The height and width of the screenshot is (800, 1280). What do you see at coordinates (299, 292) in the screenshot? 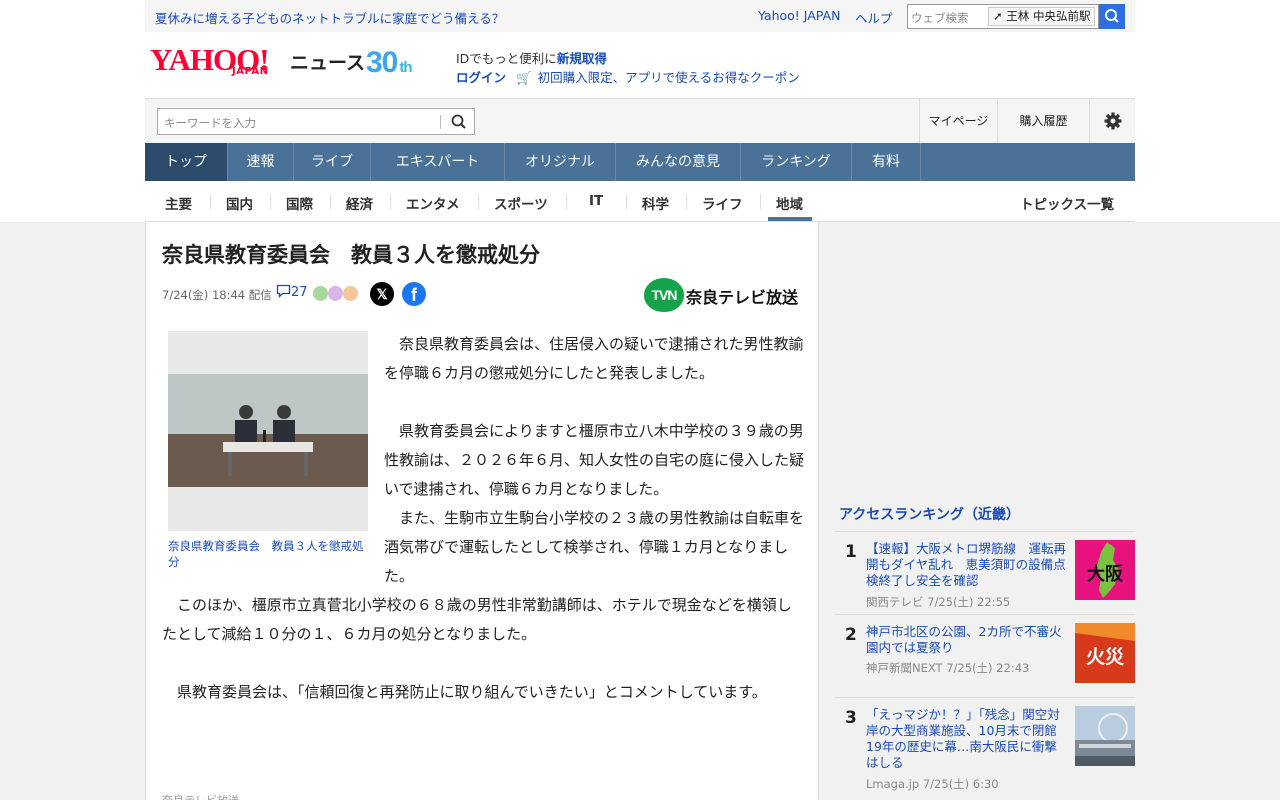
I see `comment-count: 27` at bounding box center [299, 292].